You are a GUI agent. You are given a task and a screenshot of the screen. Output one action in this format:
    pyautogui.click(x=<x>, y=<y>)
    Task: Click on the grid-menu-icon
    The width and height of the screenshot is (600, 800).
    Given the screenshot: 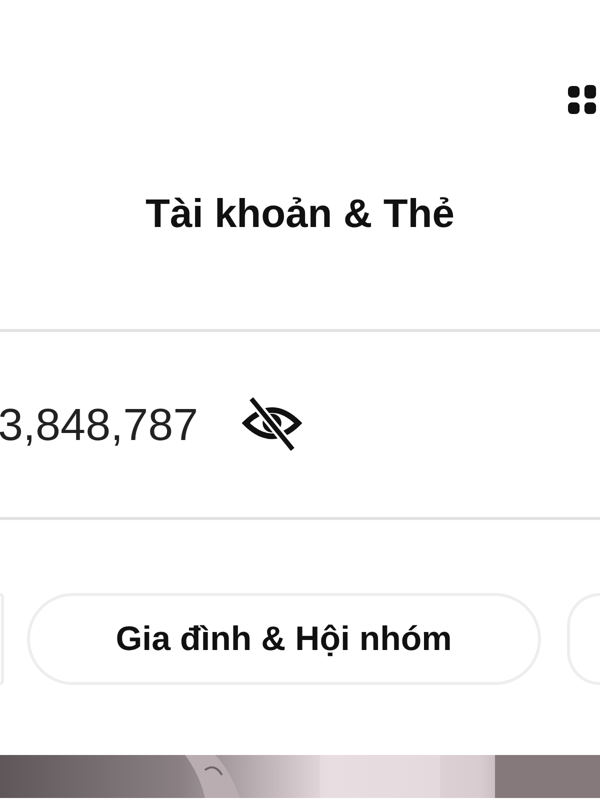 What is the action you would take?
    pyautogui.click(x=582, y=99)
    